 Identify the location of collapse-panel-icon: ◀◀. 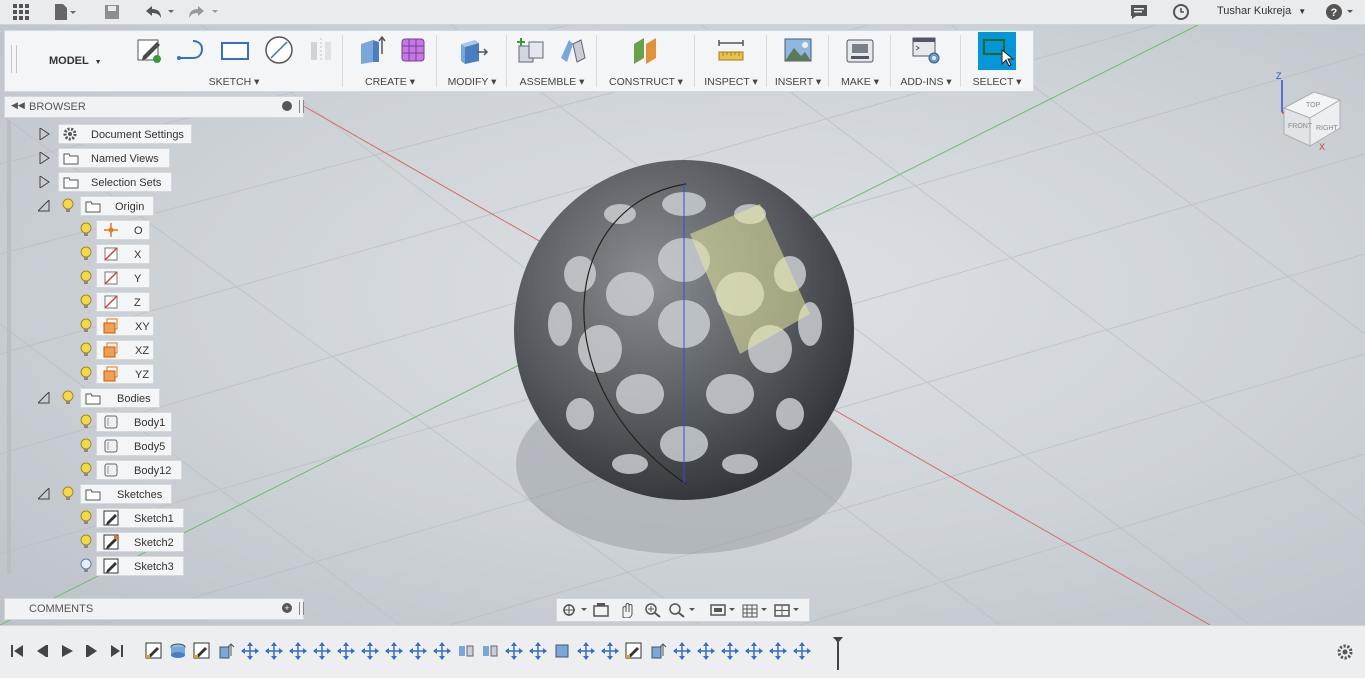
(18, 105).